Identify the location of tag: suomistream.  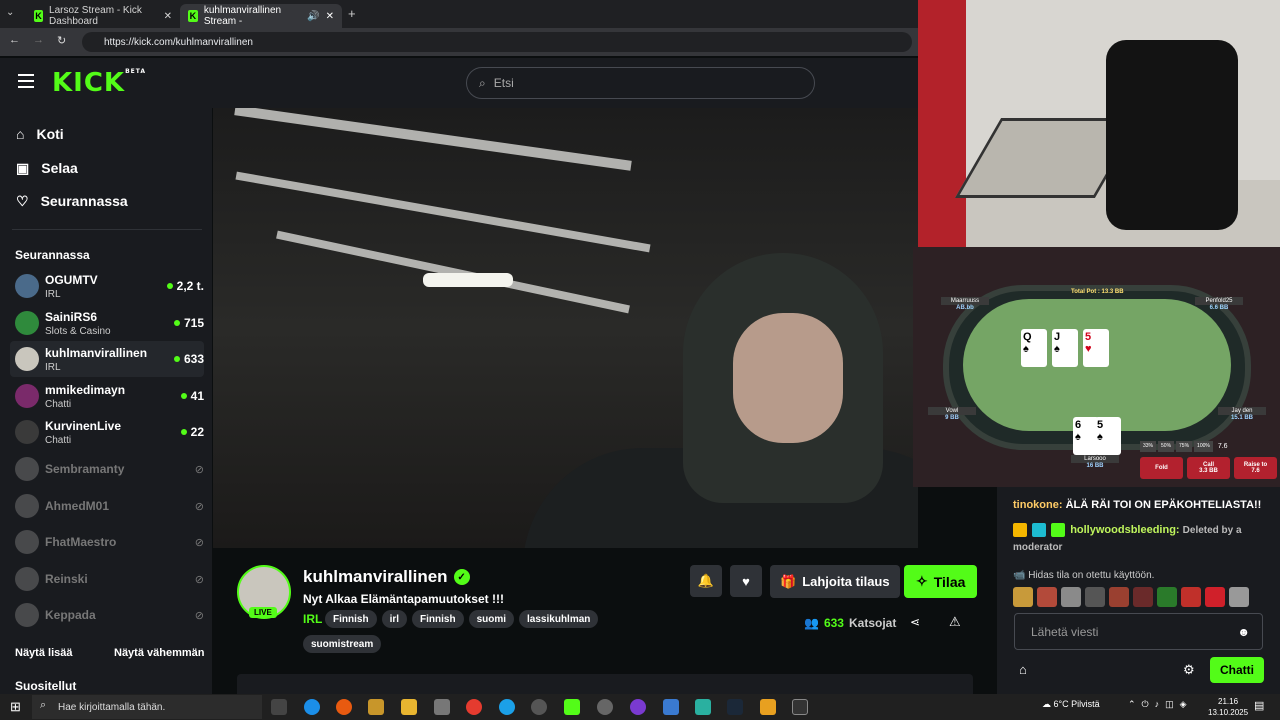
(342, 644).